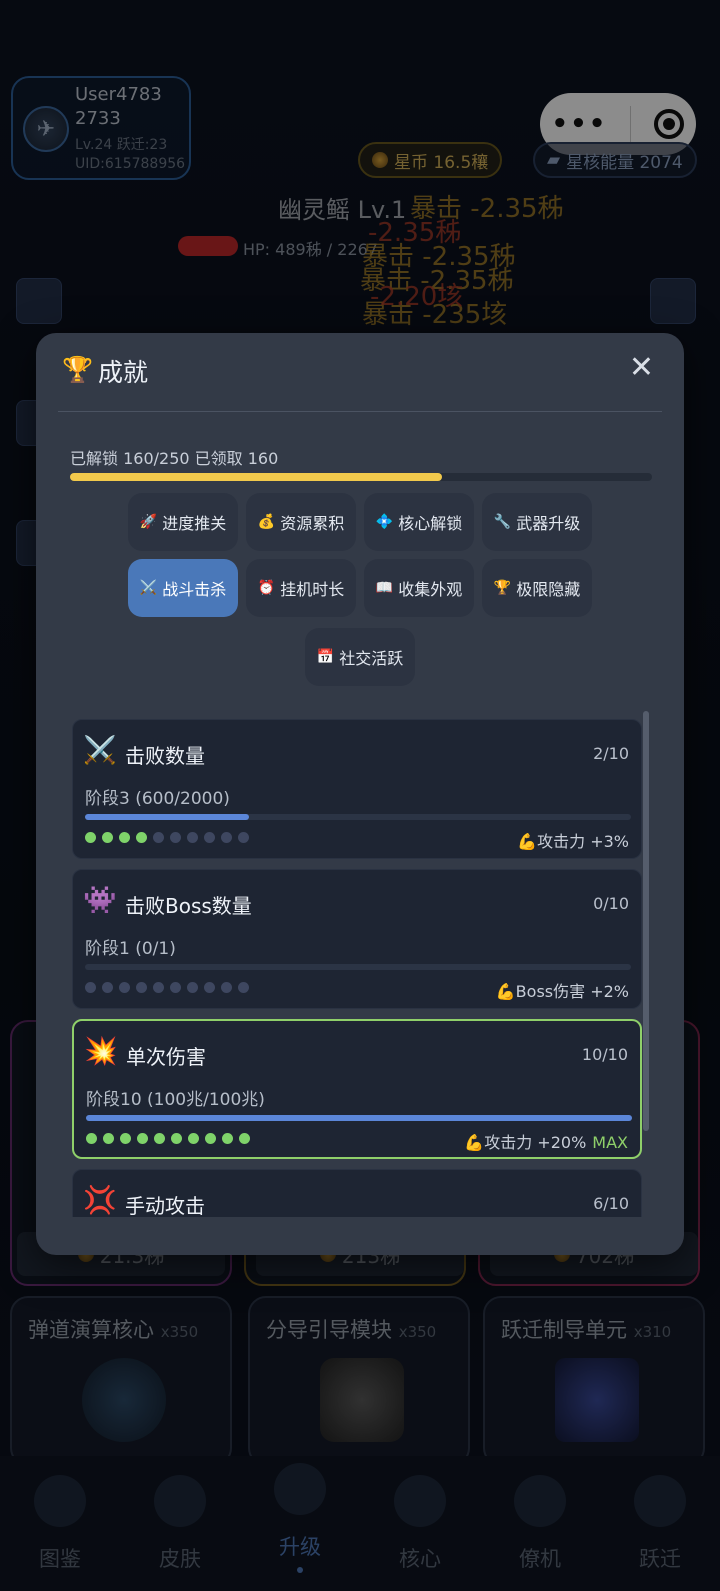  What do you see at coordinates (165, 1205) in the screenshot?
I see `achievement-name: 手动攻击` at bounding box center [165, 1205].